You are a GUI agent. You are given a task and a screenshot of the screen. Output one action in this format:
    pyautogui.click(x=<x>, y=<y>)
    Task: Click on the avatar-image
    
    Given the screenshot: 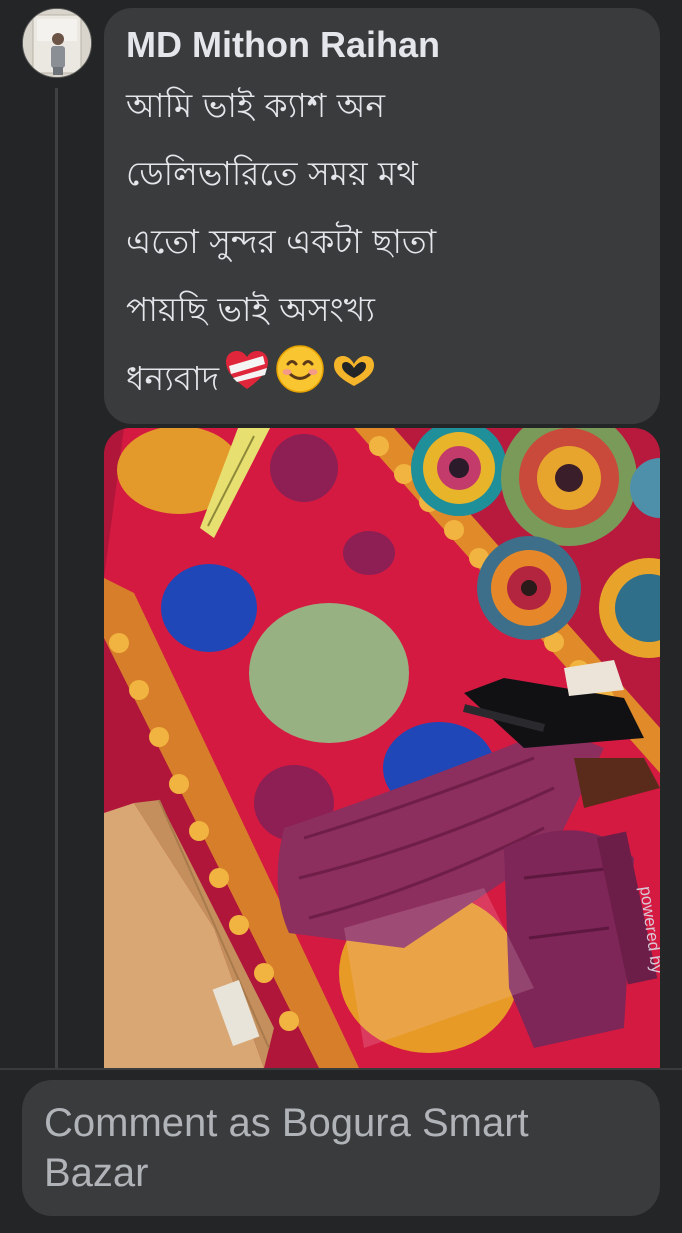 What is the action you would take?
    pyautogui.click(x=57, y=43)
    